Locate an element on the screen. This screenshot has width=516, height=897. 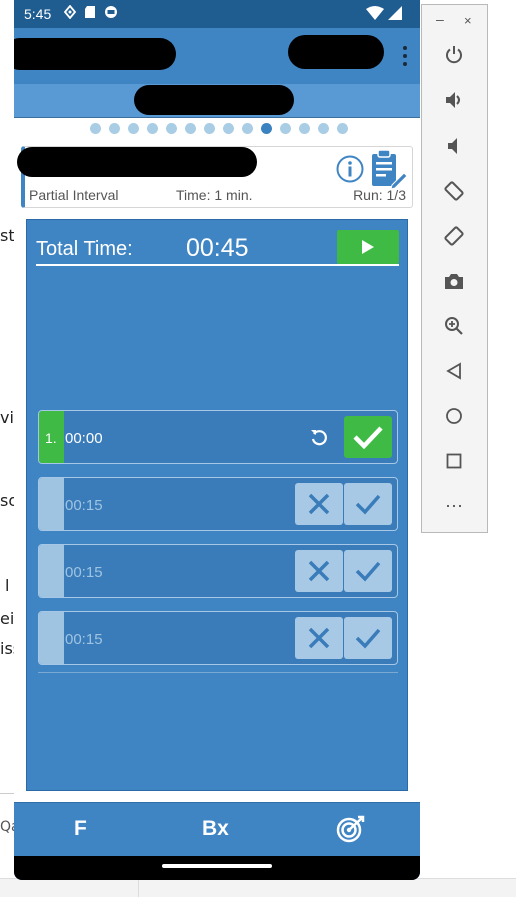
interval-number: 1. is located at coordinates (51, 438).